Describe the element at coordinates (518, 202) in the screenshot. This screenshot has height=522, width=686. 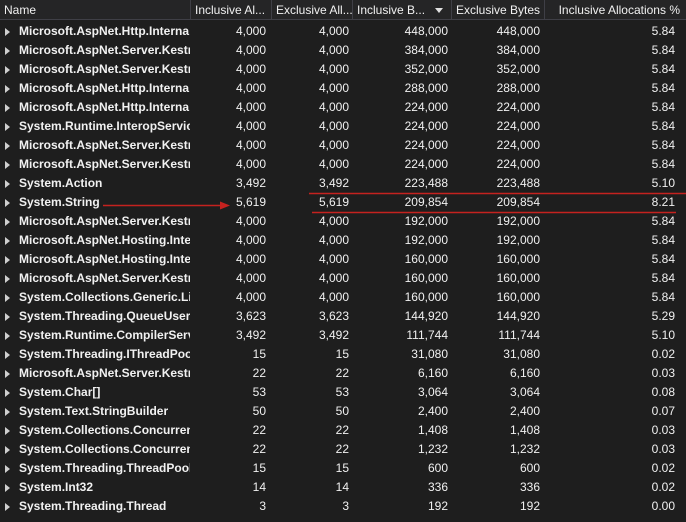
I see `cell-excl-bytes: 209,854` at that location.